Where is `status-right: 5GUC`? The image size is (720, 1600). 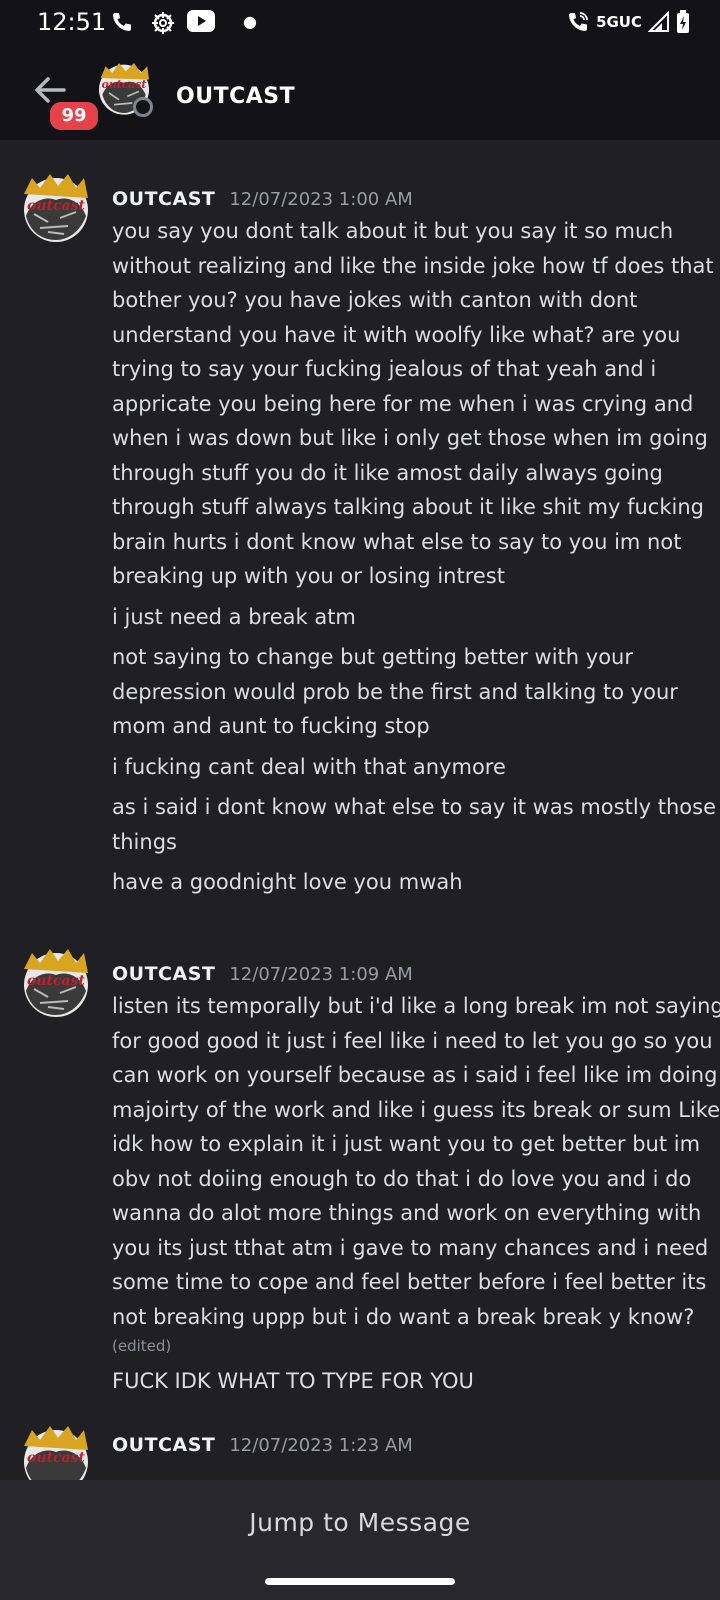
status-right: 5GUC is located at coordinates (628, 22).